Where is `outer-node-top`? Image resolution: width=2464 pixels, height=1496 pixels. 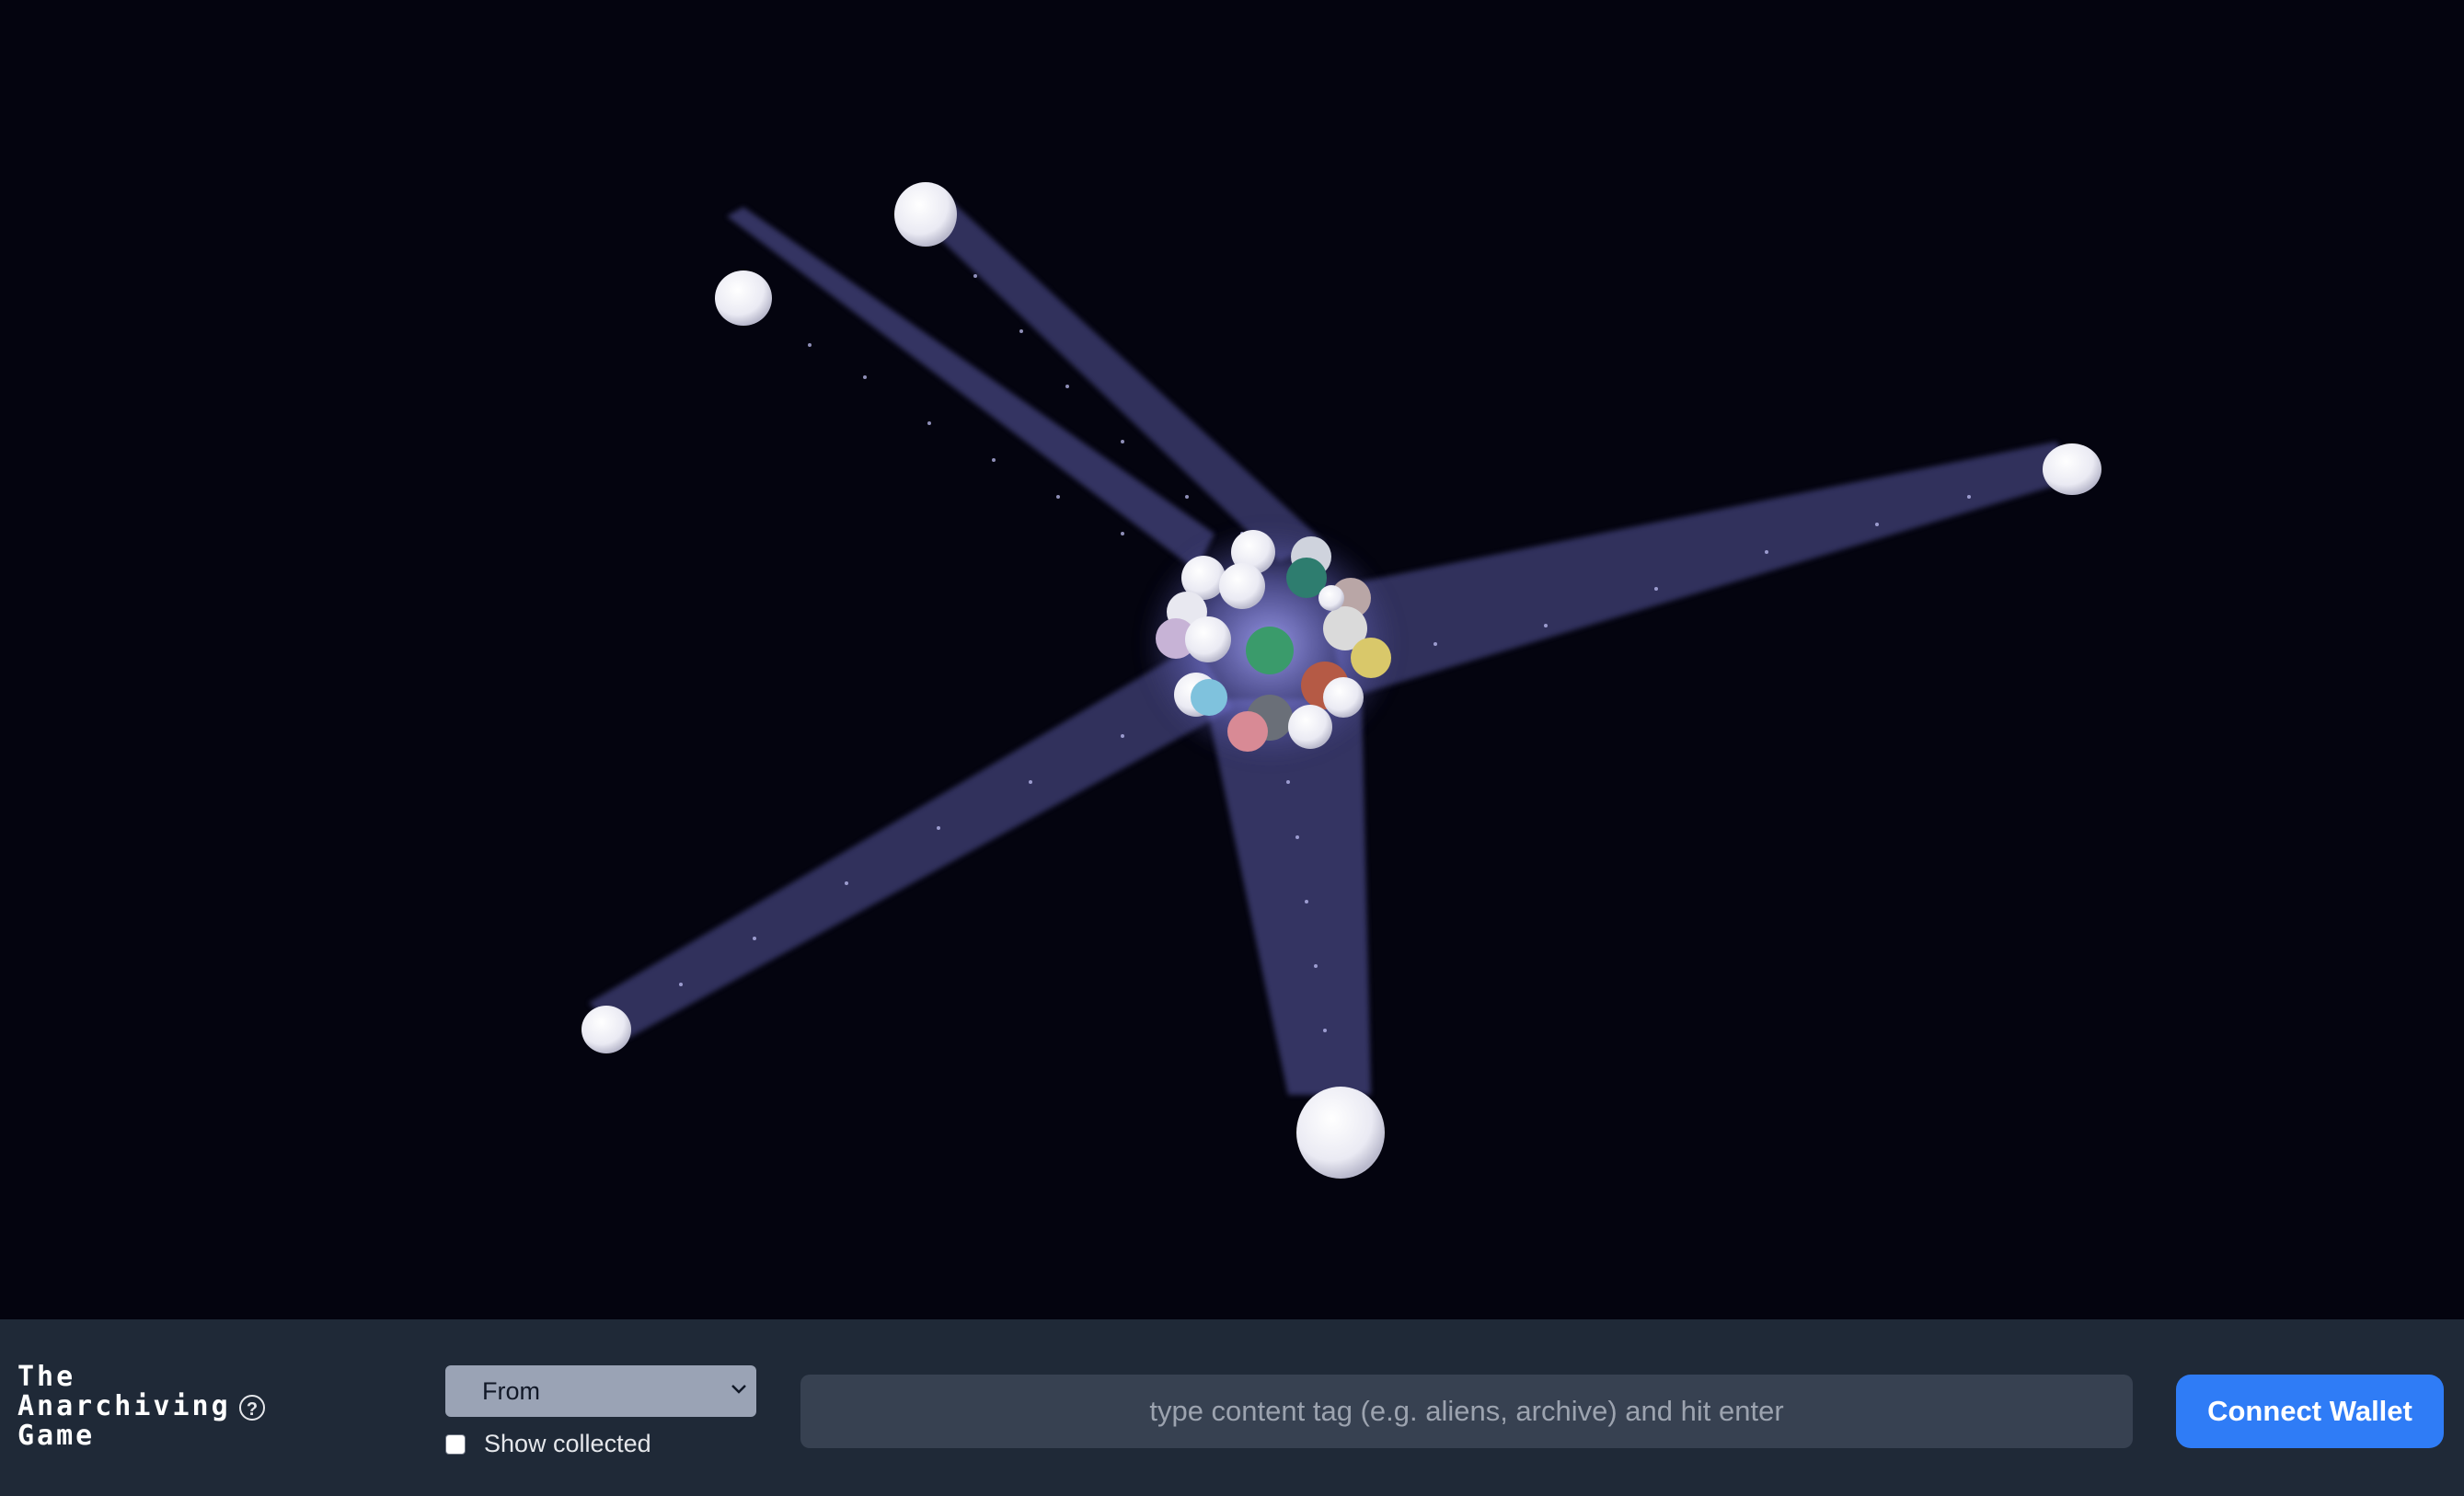 outer-node-top is located at coordinates (925, 214).